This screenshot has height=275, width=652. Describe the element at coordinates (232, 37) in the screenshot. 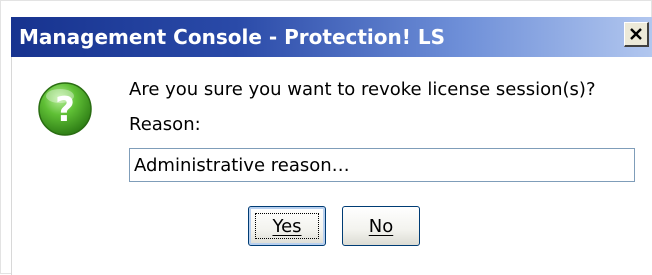

I see `window-title: Management Console - Protection! LS` at that location.